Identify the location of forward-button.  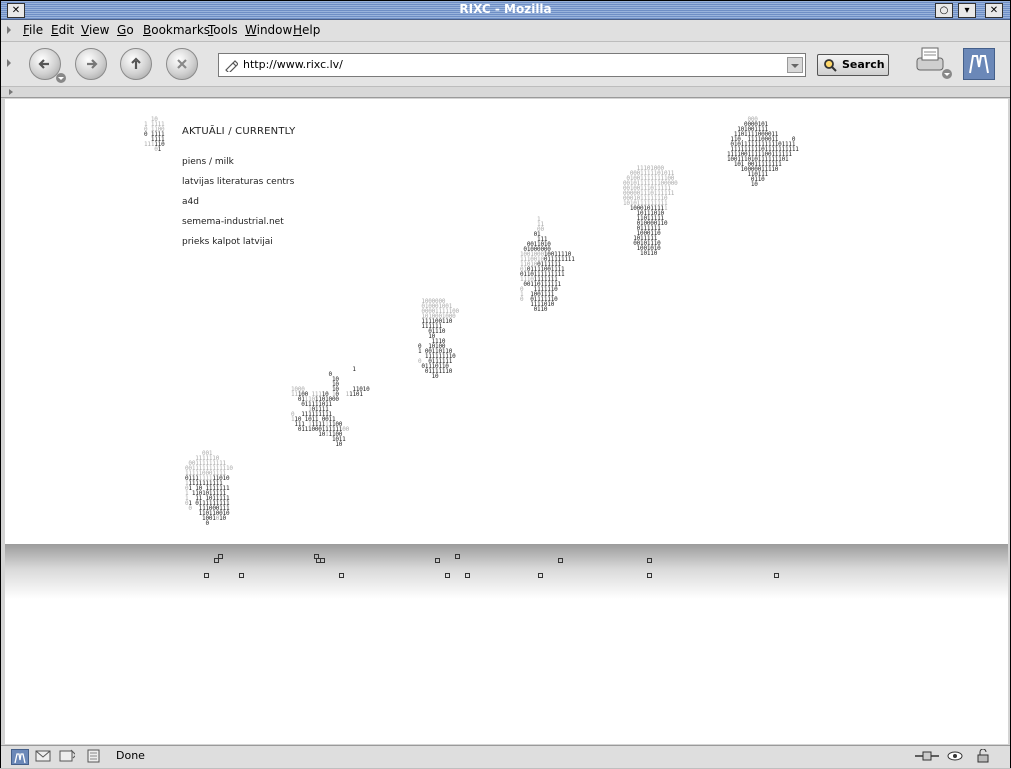
(91, 64).